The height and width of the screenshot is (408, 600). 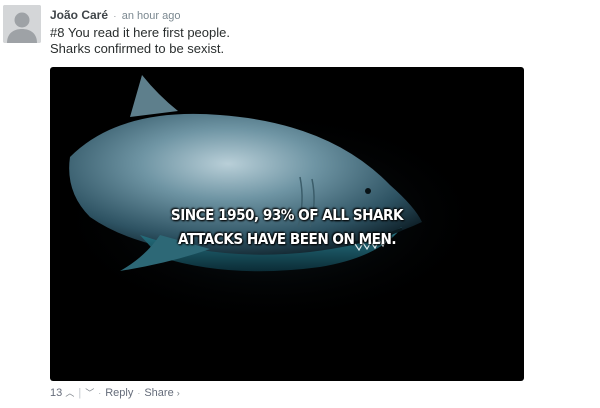 I want to click on upvote-button: 13 ︿, so click(x=62, y=392).